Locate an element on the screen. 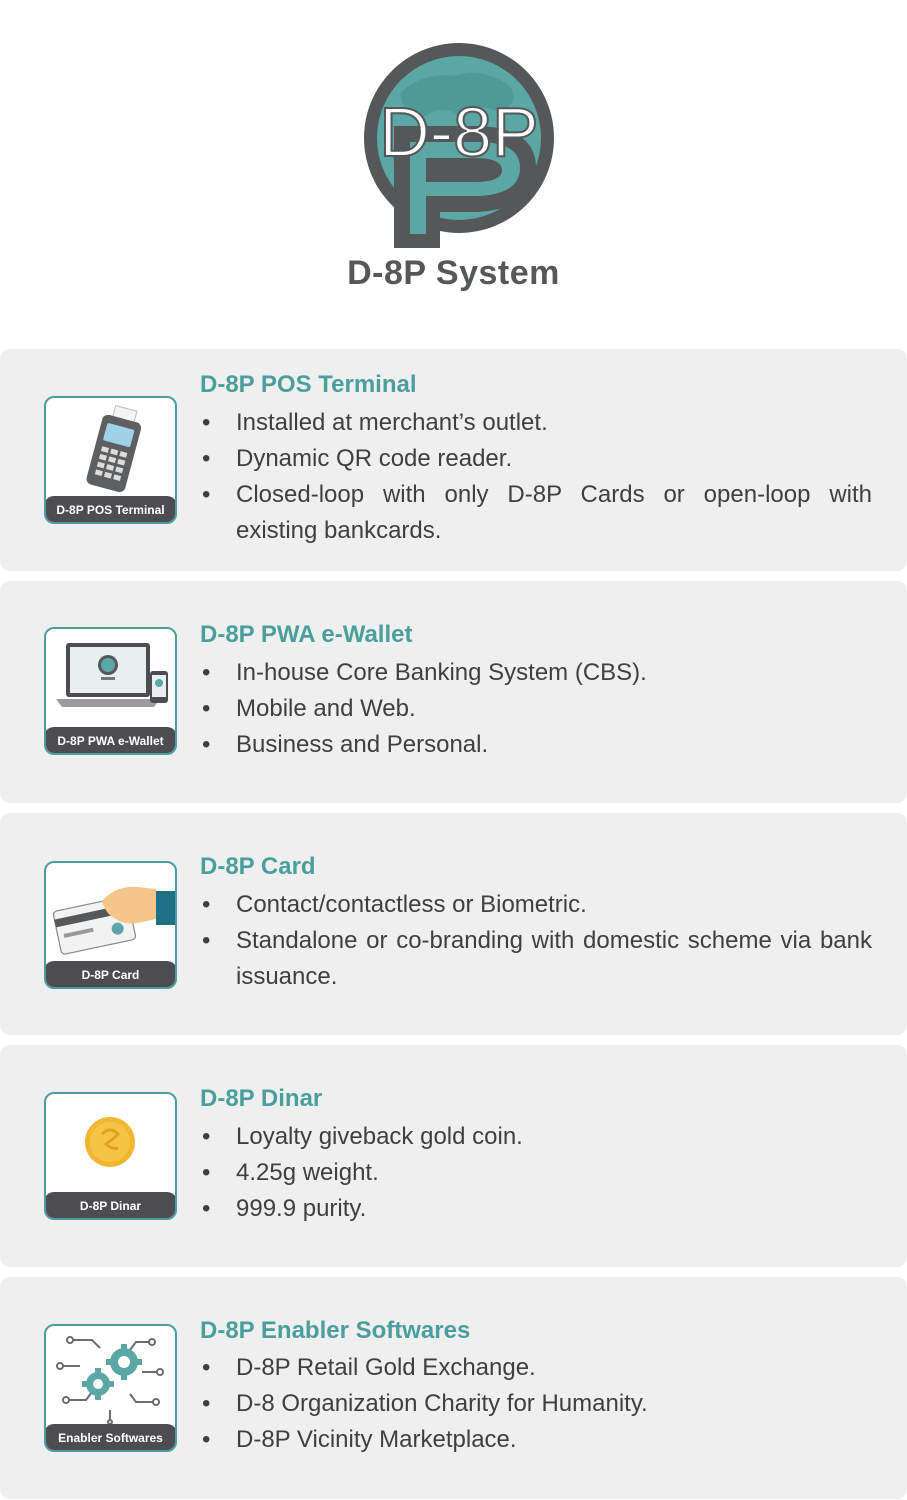 The height and width of the screenshot is (1500, 907). thumb-label: D-8P Card is located at coordinates (110, 974).